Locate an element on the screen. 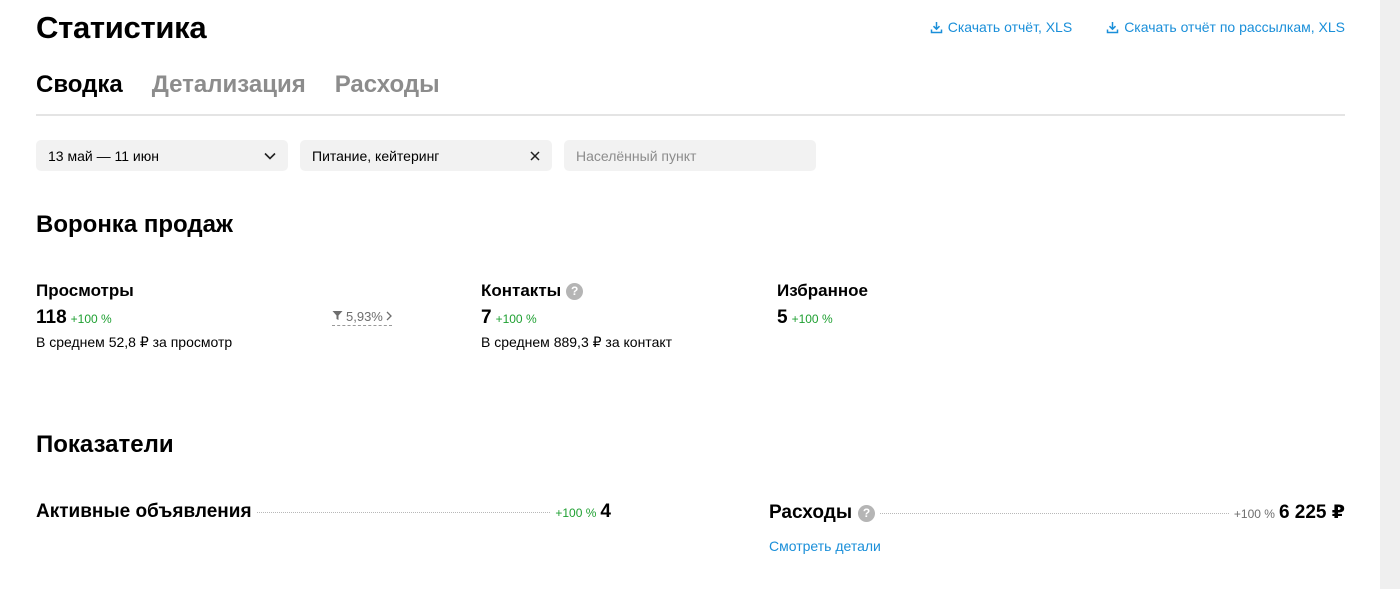  chevron-down-icon is located at coordinates (270, 156).